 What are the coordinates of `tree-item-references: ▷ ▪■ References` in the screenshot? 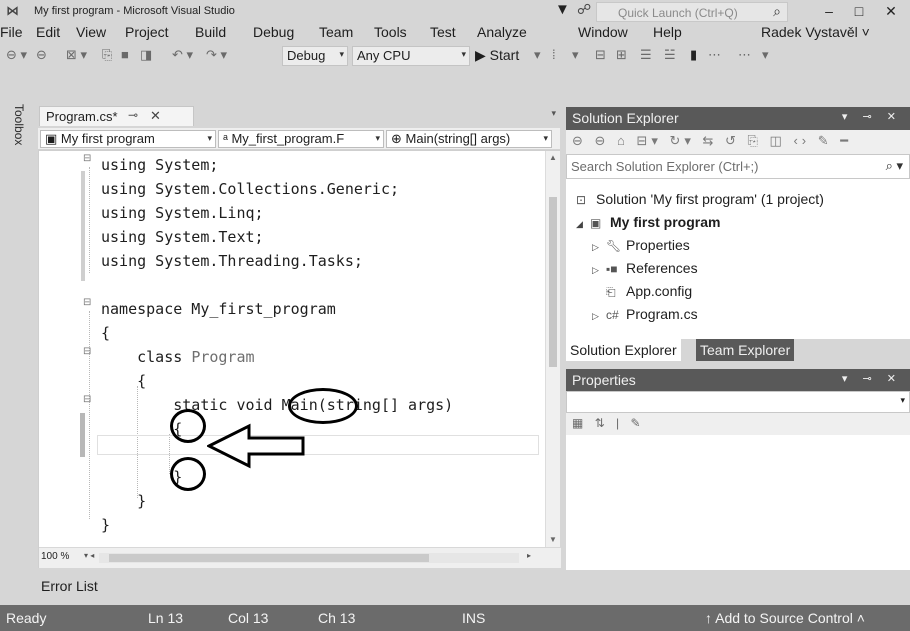 It's located at (645, 268).